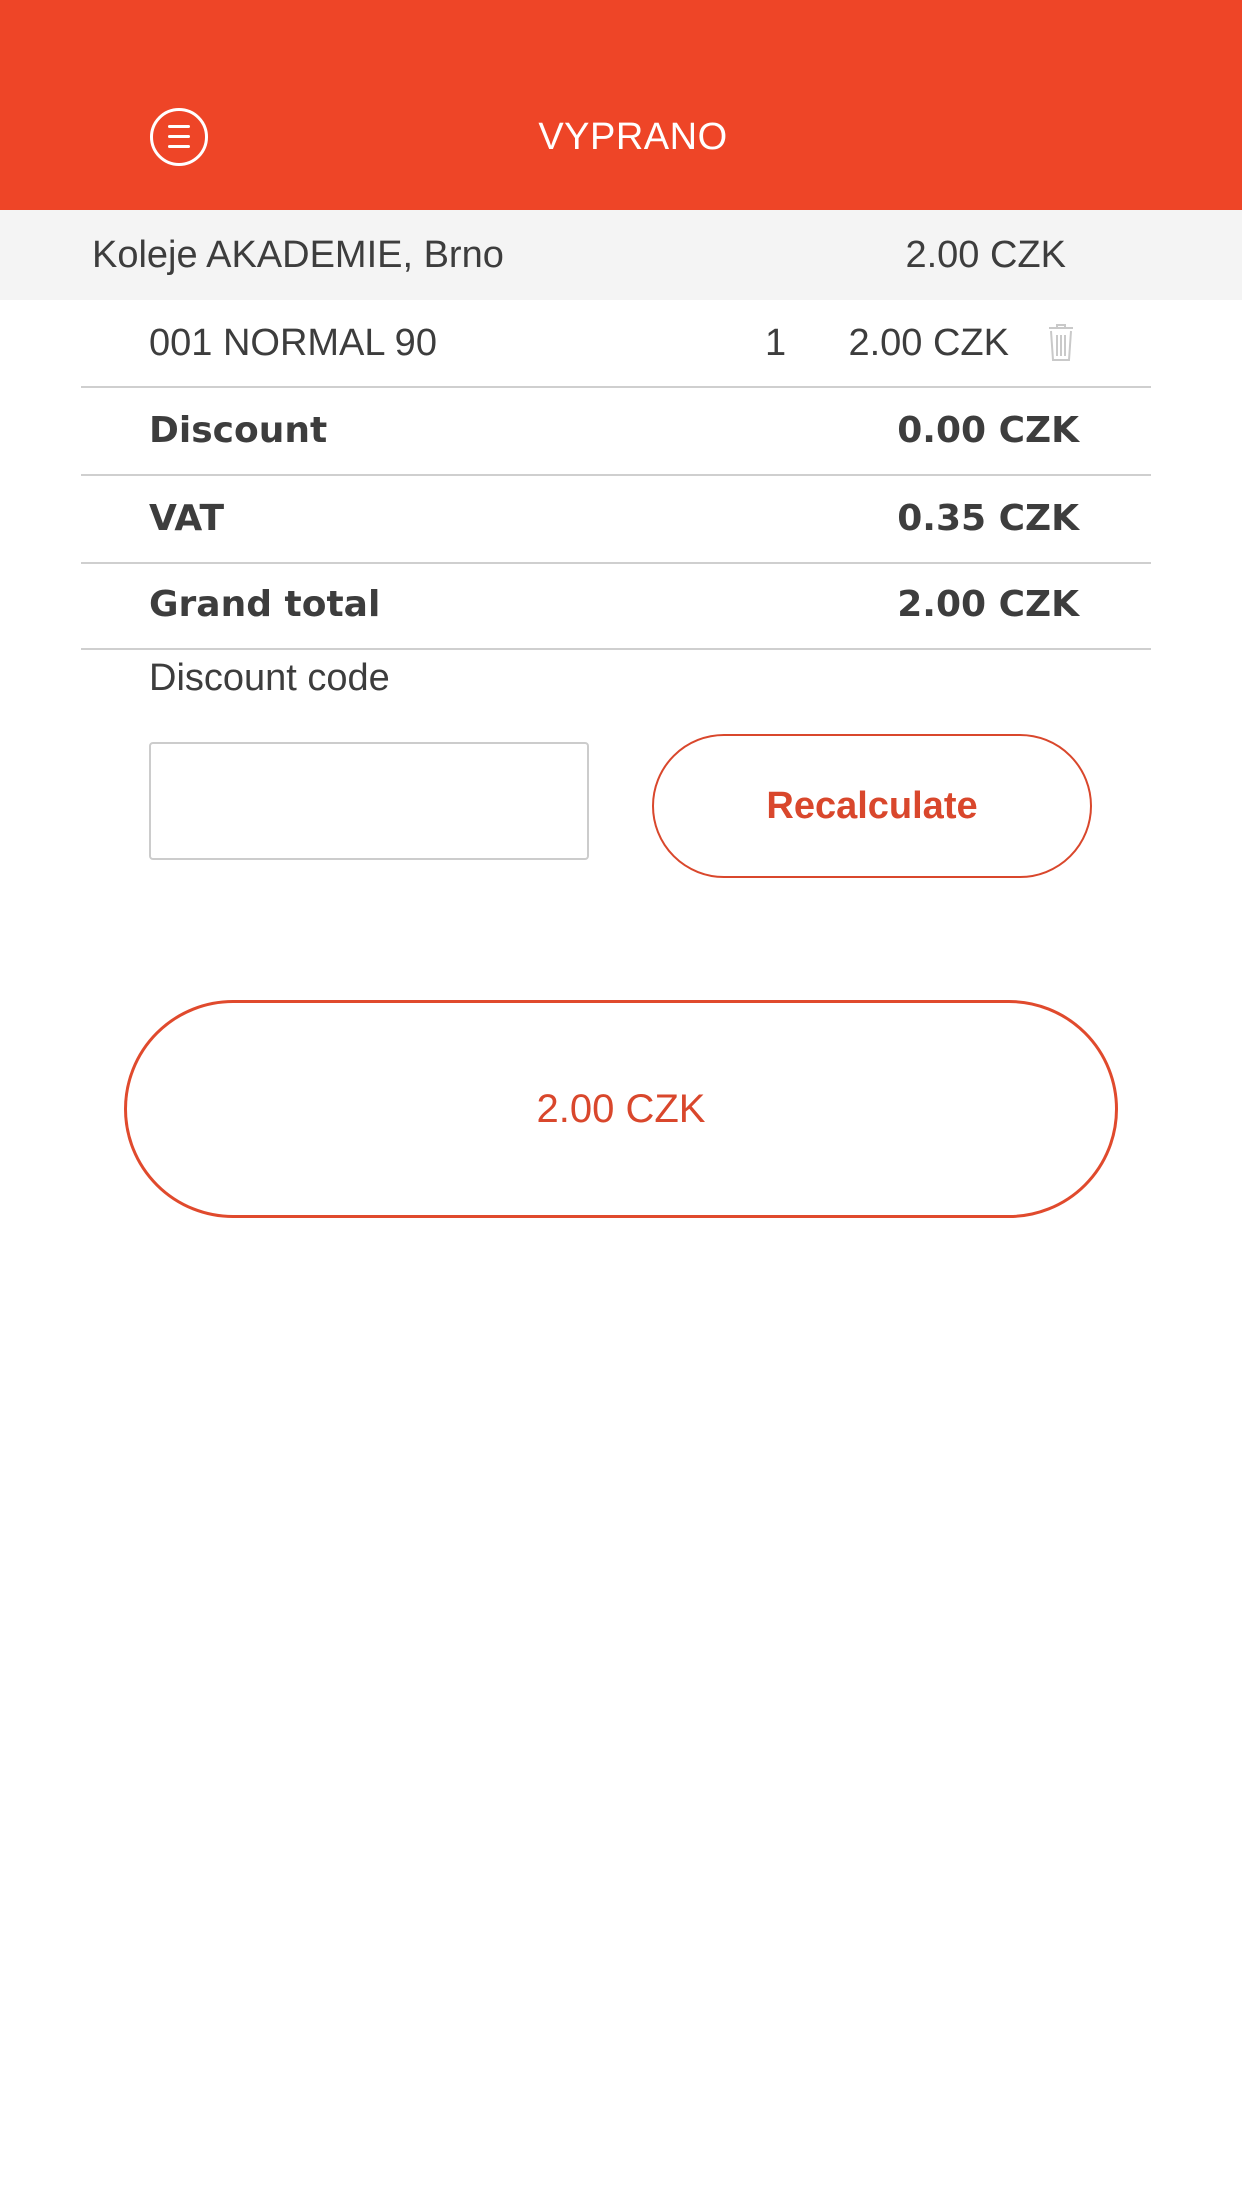 The image size is (1242, 2208). Describe the element at coordinates (616, 432) in the screenshot. I see `discount-row: Discount 0.00 CZK` at that location.